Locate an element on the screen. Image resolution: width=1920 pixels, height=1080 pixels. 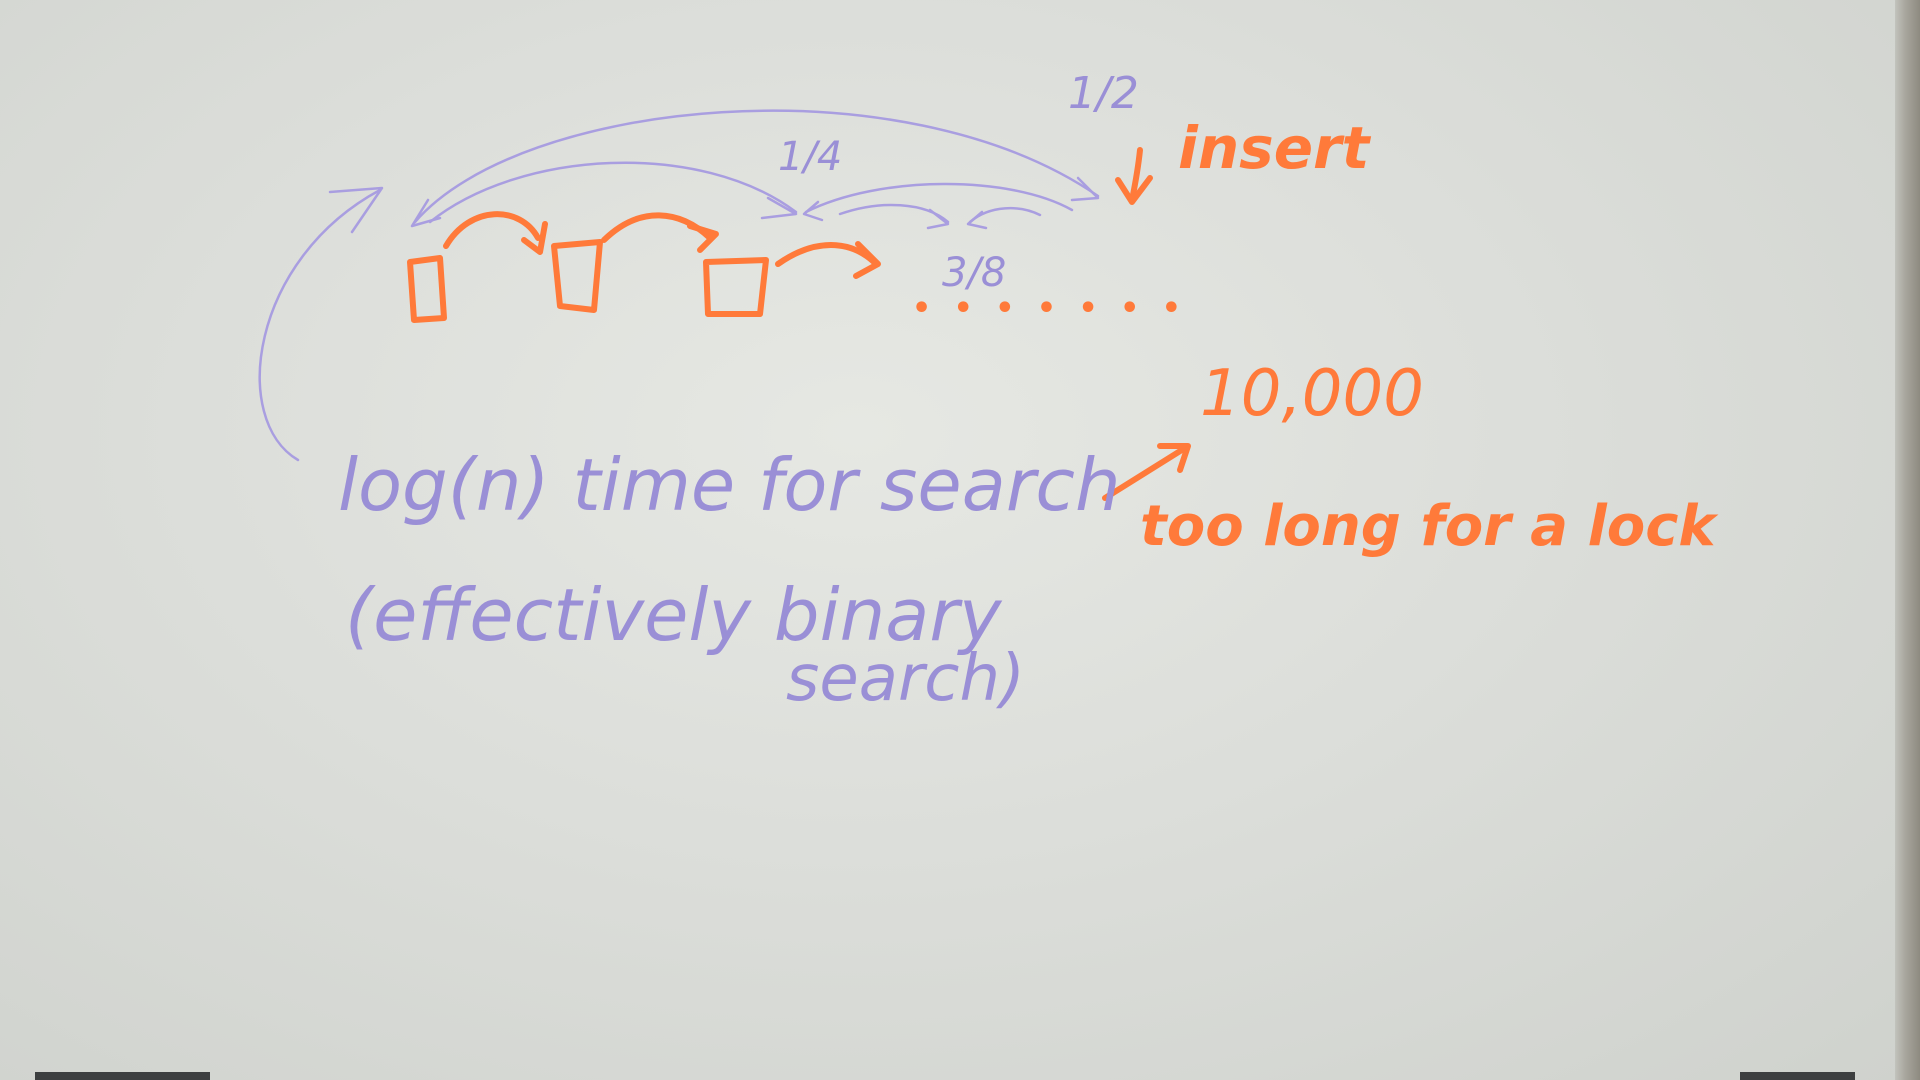
continuation-dots: • • • • • • • is located at coordinates (1049, 308).